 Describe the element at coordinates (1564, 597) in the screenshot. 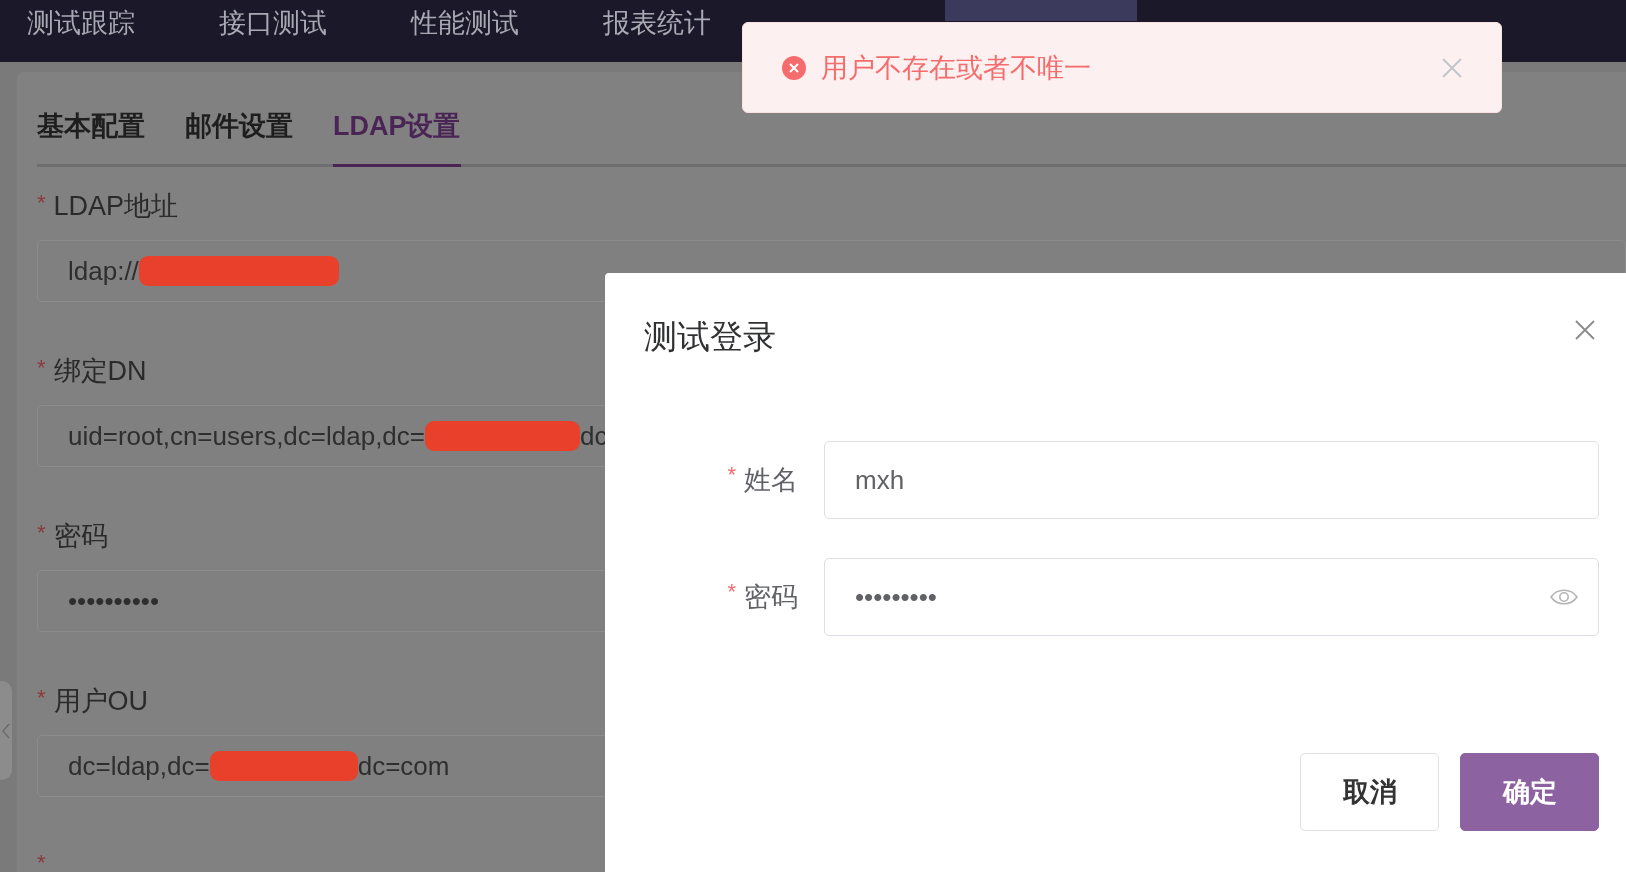

I see `eye-icon` at that location.